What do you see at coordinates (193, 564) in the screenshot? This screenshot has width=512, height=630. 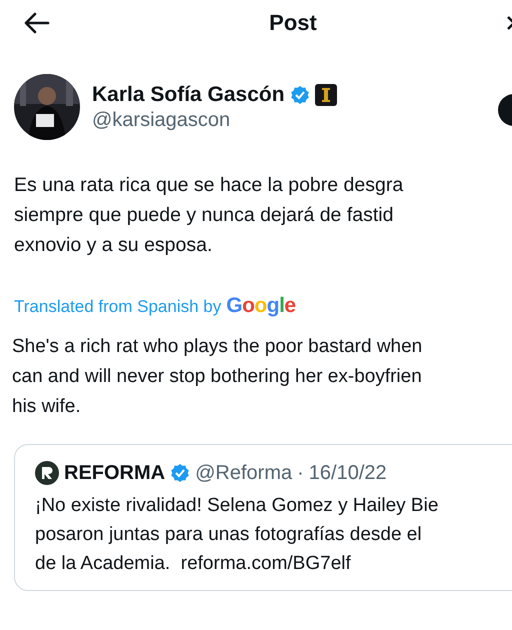 I see `quoted-text-line: de la Academia. reforma.com/BG7elf` at bounding box center [193, 564].